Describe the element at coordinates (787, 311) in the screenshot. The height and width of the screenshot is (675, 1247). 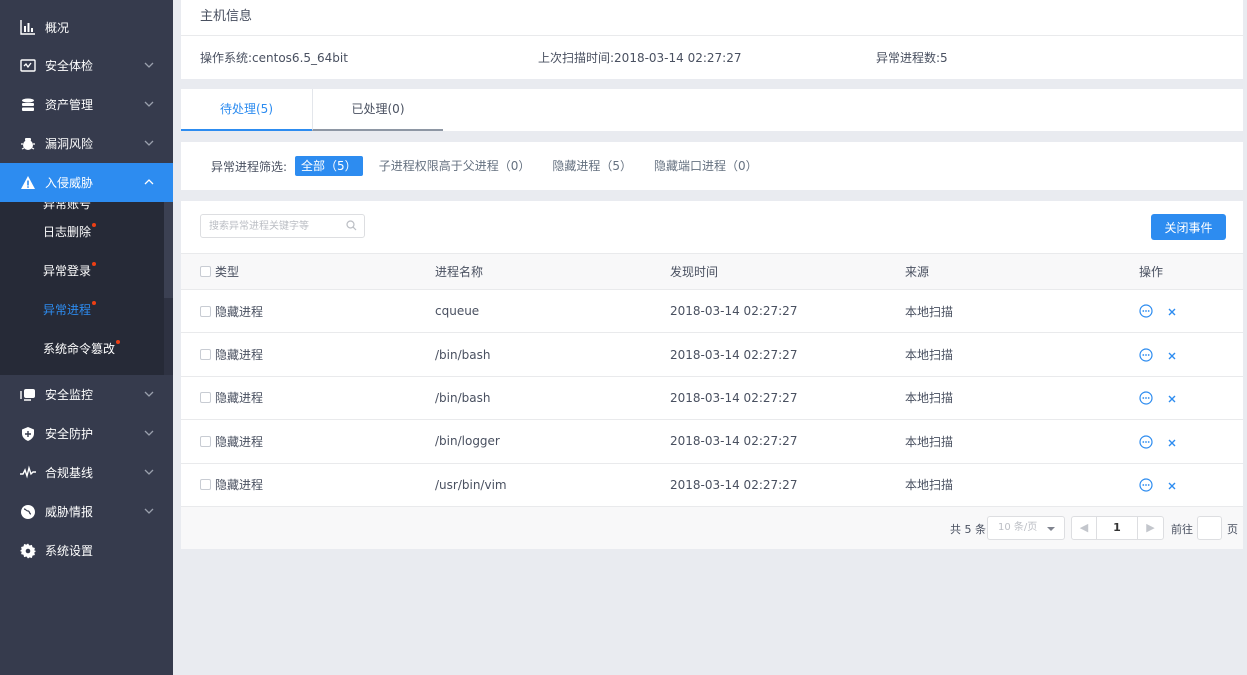
I see `cell-found-time: 2018-03-14 02:27:27` at that location.